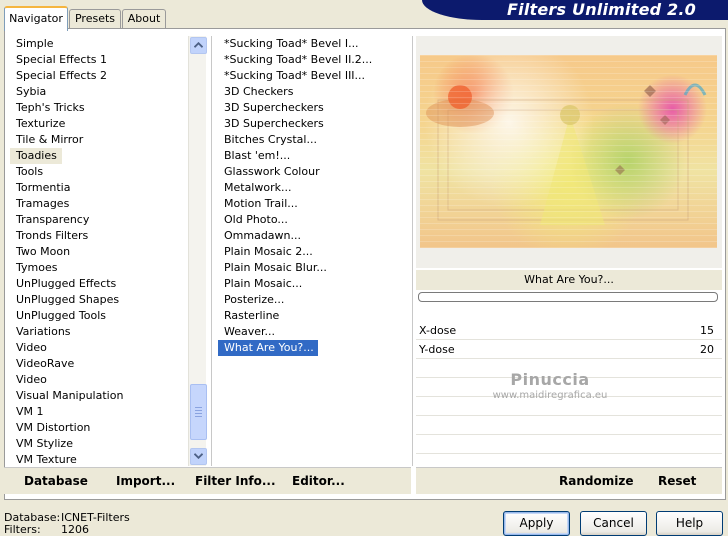 The height and width of the screenshot is (536, 728). What do you see at coordinates (99, 188) in the screenshot?
I see `category-item: Tormentia` at bounding box center [99, 188].